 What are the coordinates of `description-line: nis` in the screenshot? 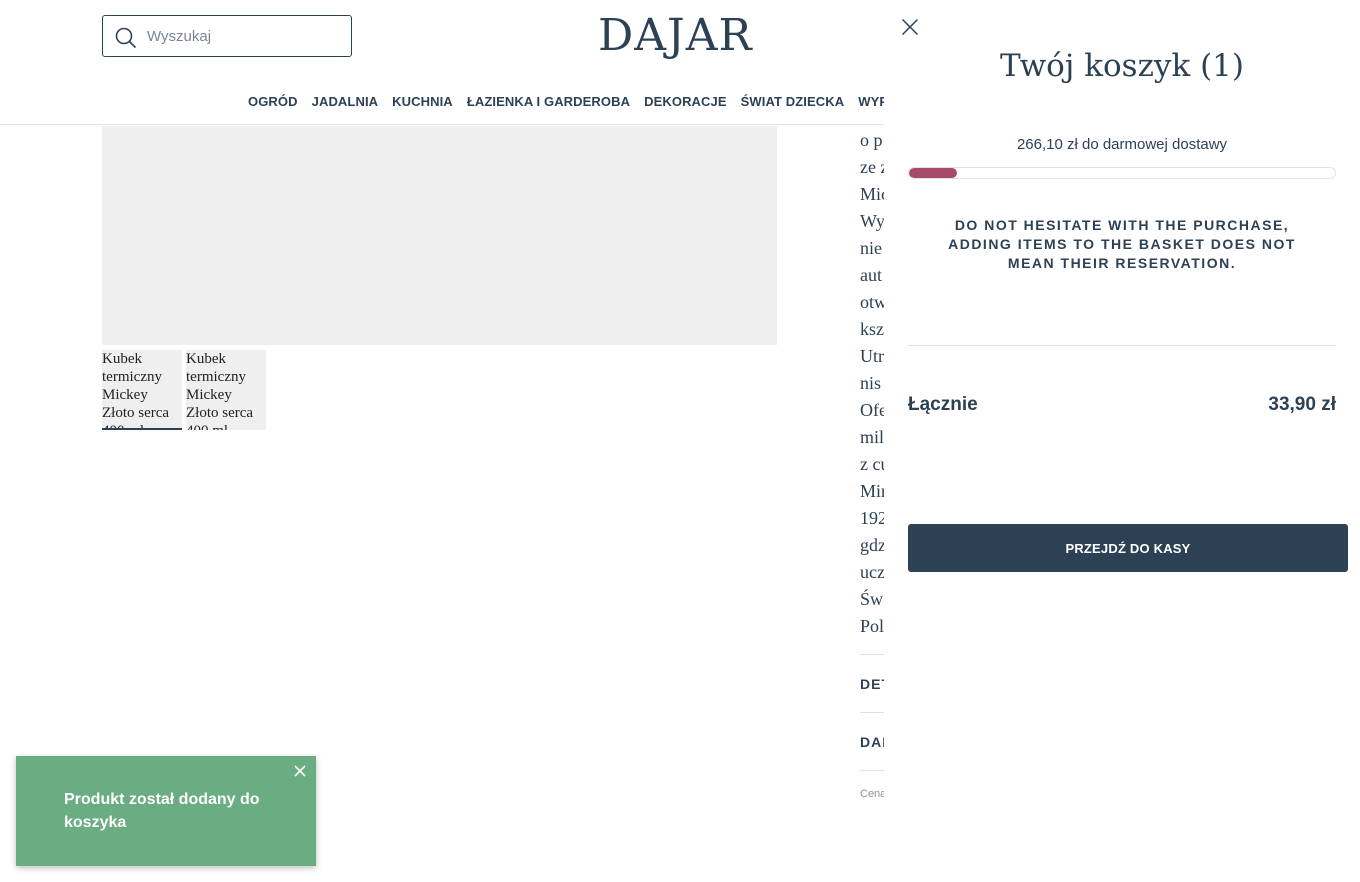 It's located at (871, 383).